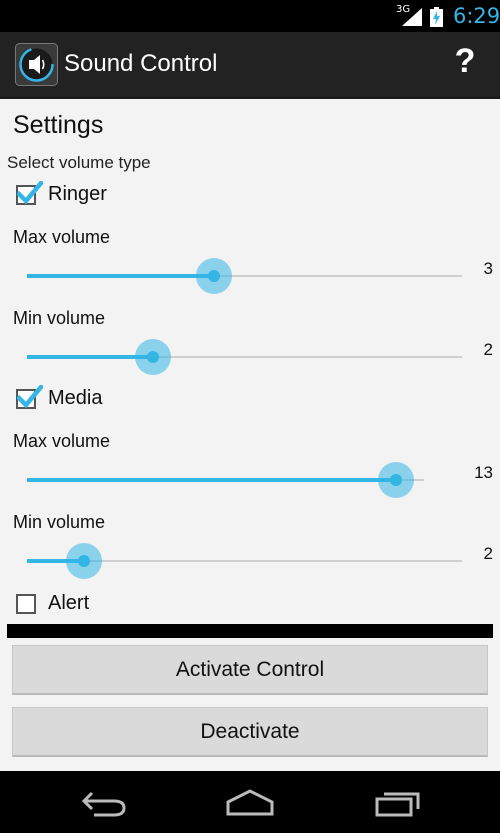  What do you see at coordinates (412, 17) in the screenshot?
I see `signal-icon` at bounding box center [412, 17].